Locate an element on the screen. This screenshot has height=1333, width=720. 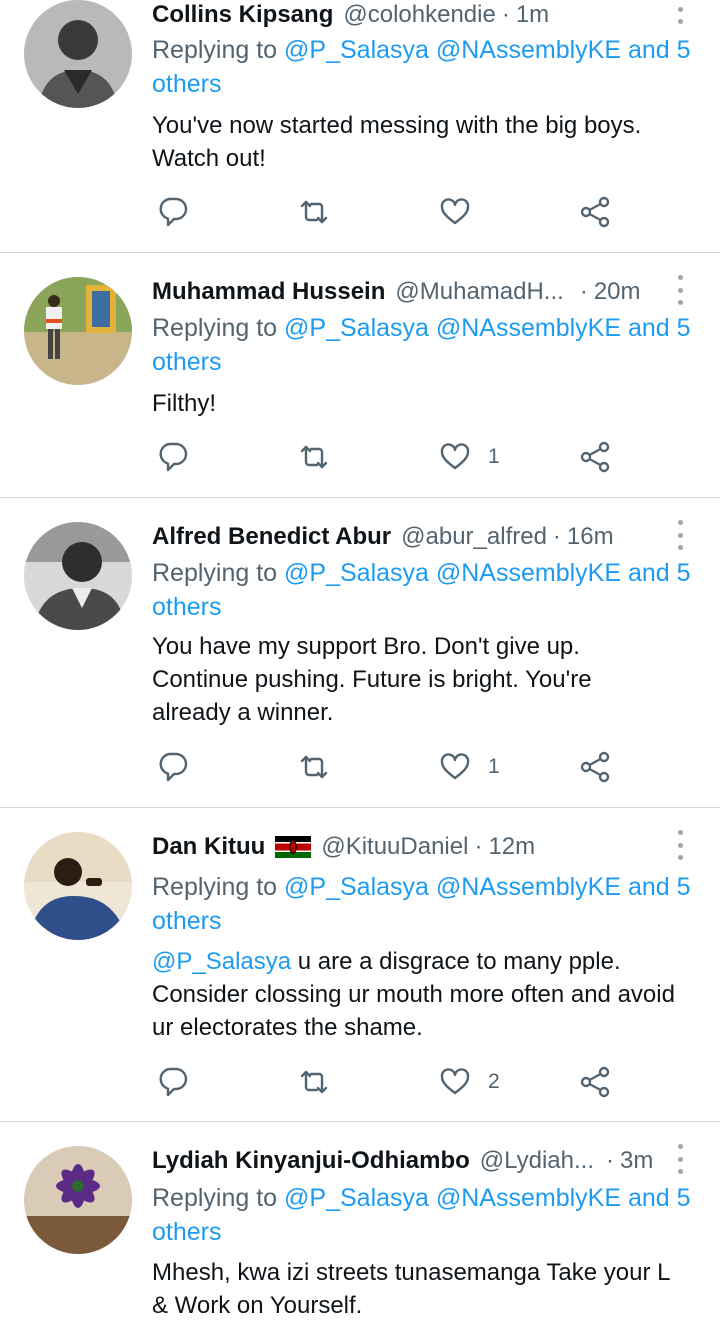
display-name: Lydiah Kinyanjui-Odhiambo is located at coordinates (311, 1161).